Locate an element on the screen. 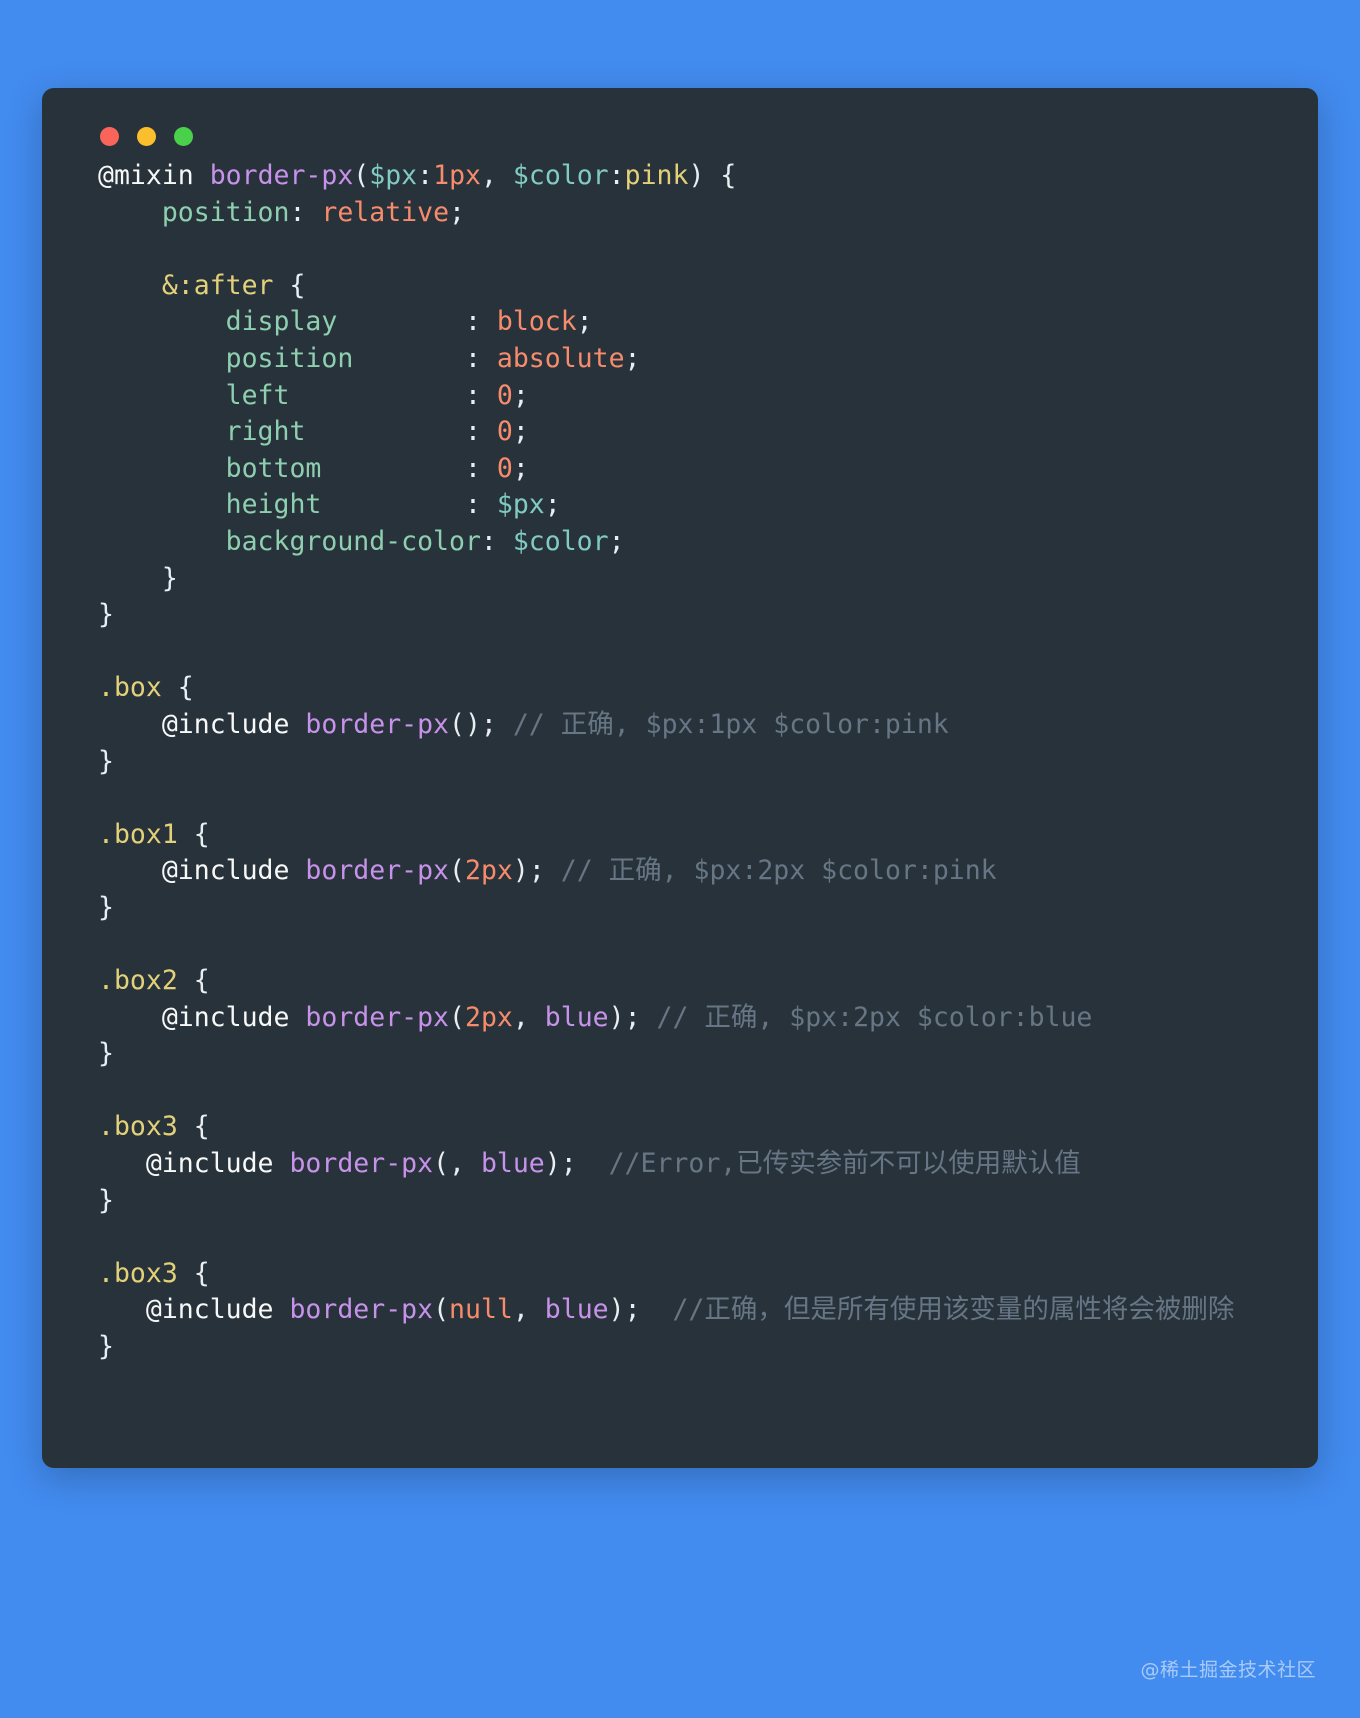  token-colon-3: : is located at coordinates (305, 212).